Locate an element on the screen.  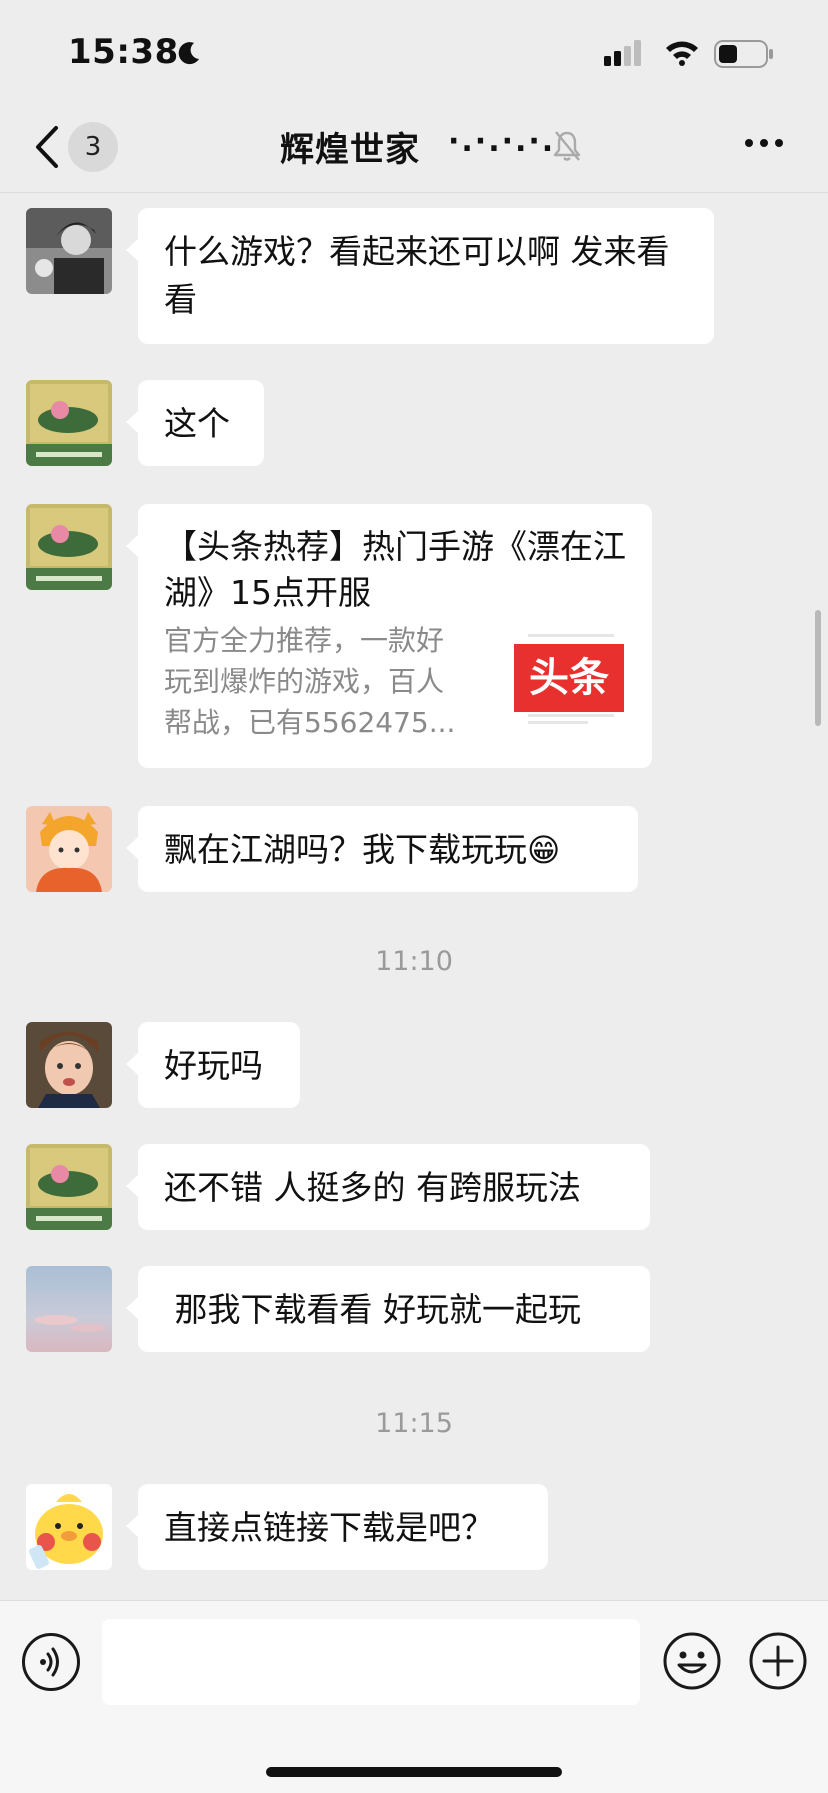
toutiao-logo-text: 头条 is located at coordinates (569, 678).